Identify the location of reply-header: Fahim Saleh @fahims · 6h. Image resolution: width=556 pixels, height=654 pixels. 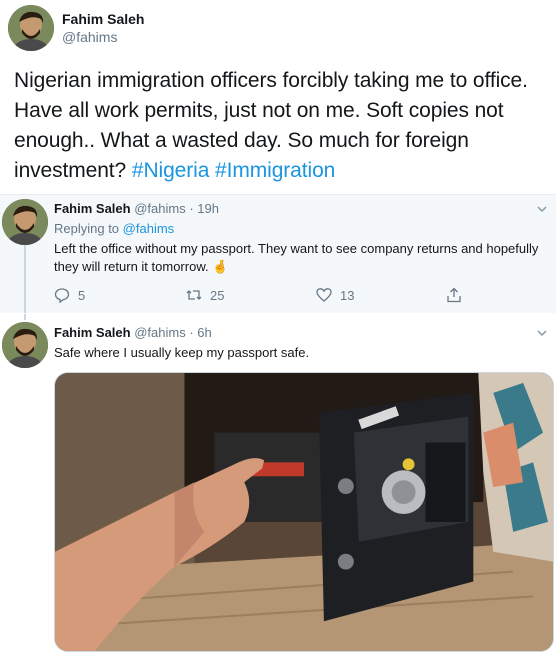
(133, 332).